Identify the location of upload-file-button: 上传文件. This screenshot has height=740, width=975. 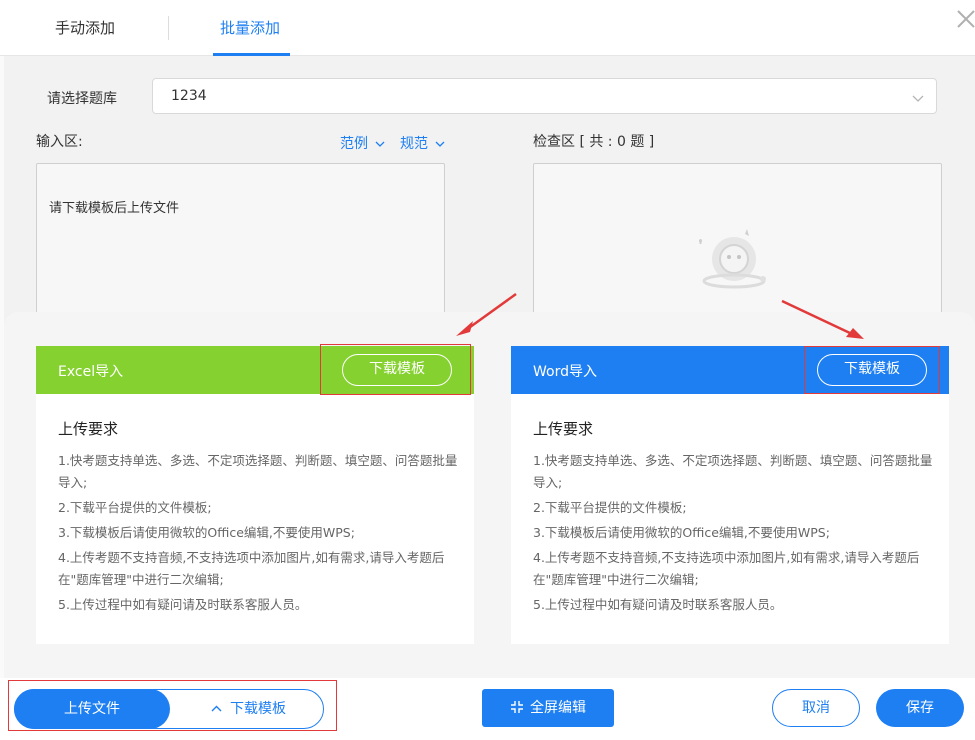
(92, 709).